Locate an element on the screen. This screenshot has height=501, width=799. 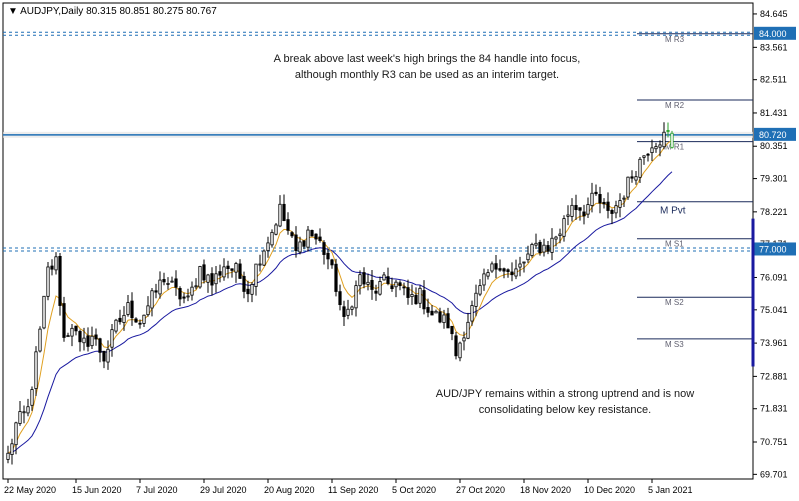
y-tick-label-0: 84.645 is located at coordinates (774, 14).